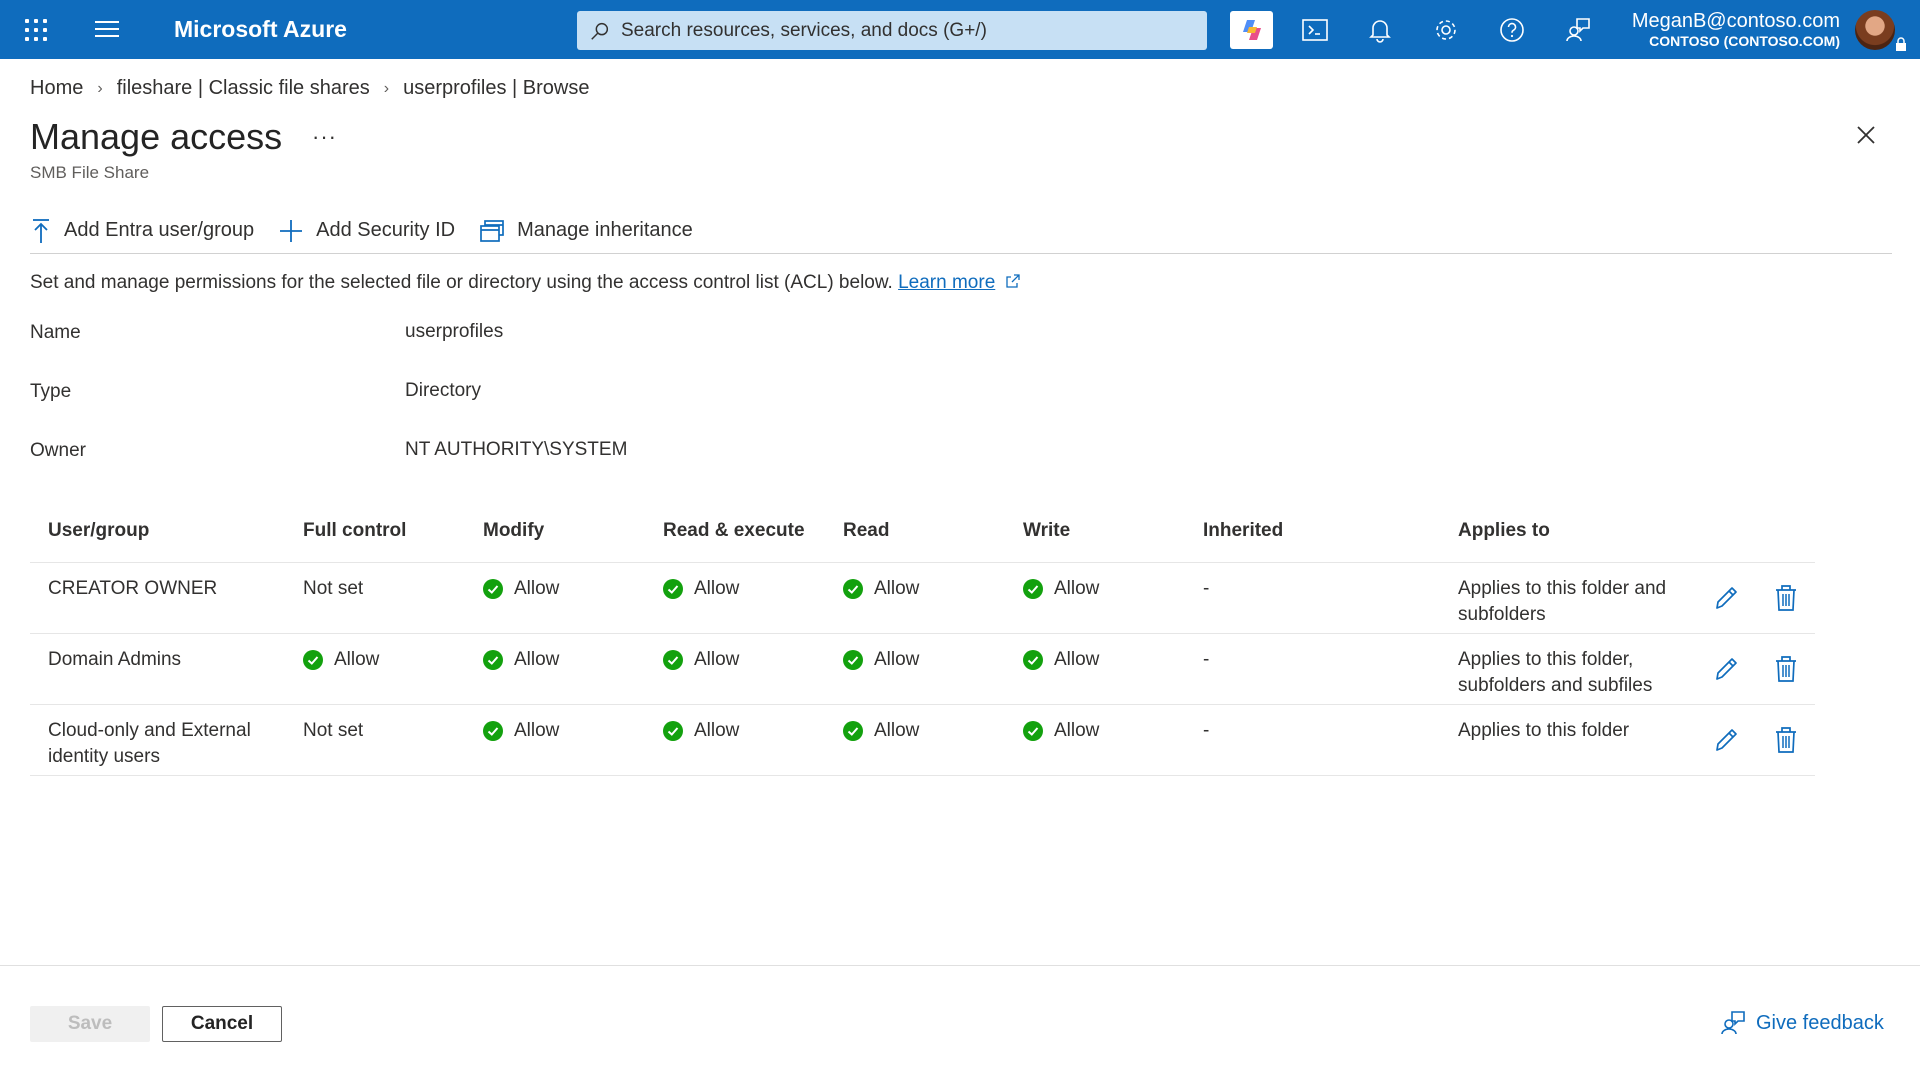 The width and height of the screenshot is (1920, 1080). What do you see at coordinates (132, 589) in the screenshot?
I see `user-group-cell: CREATOR OWNER` at bounding box center [132, 589].